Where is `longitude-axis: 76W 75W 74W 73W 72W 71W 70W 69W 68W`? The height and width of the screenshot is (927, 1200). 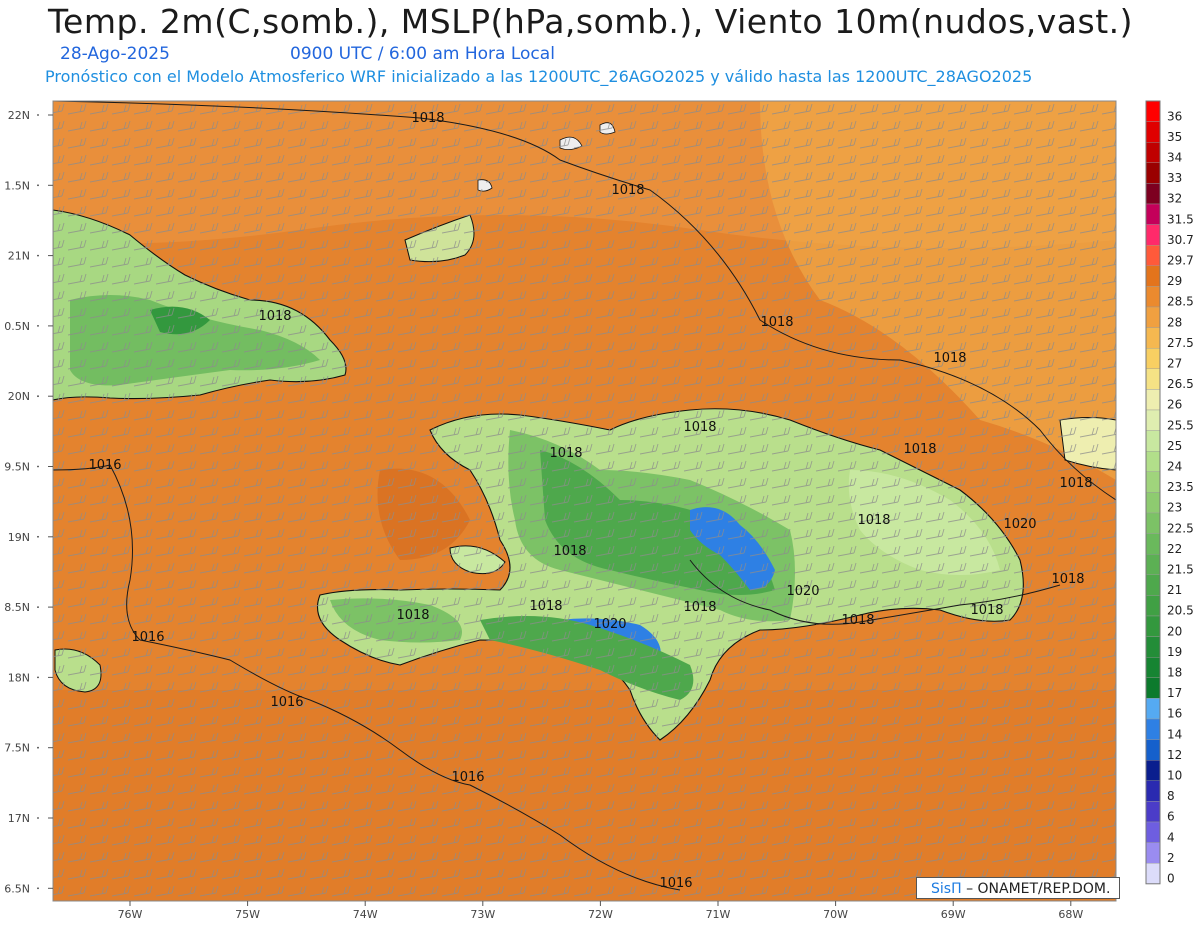 longitude-axis: 76W 75W 74W 73W 72W 71W 70W 69W 68W is located at coordinates (600, 911).